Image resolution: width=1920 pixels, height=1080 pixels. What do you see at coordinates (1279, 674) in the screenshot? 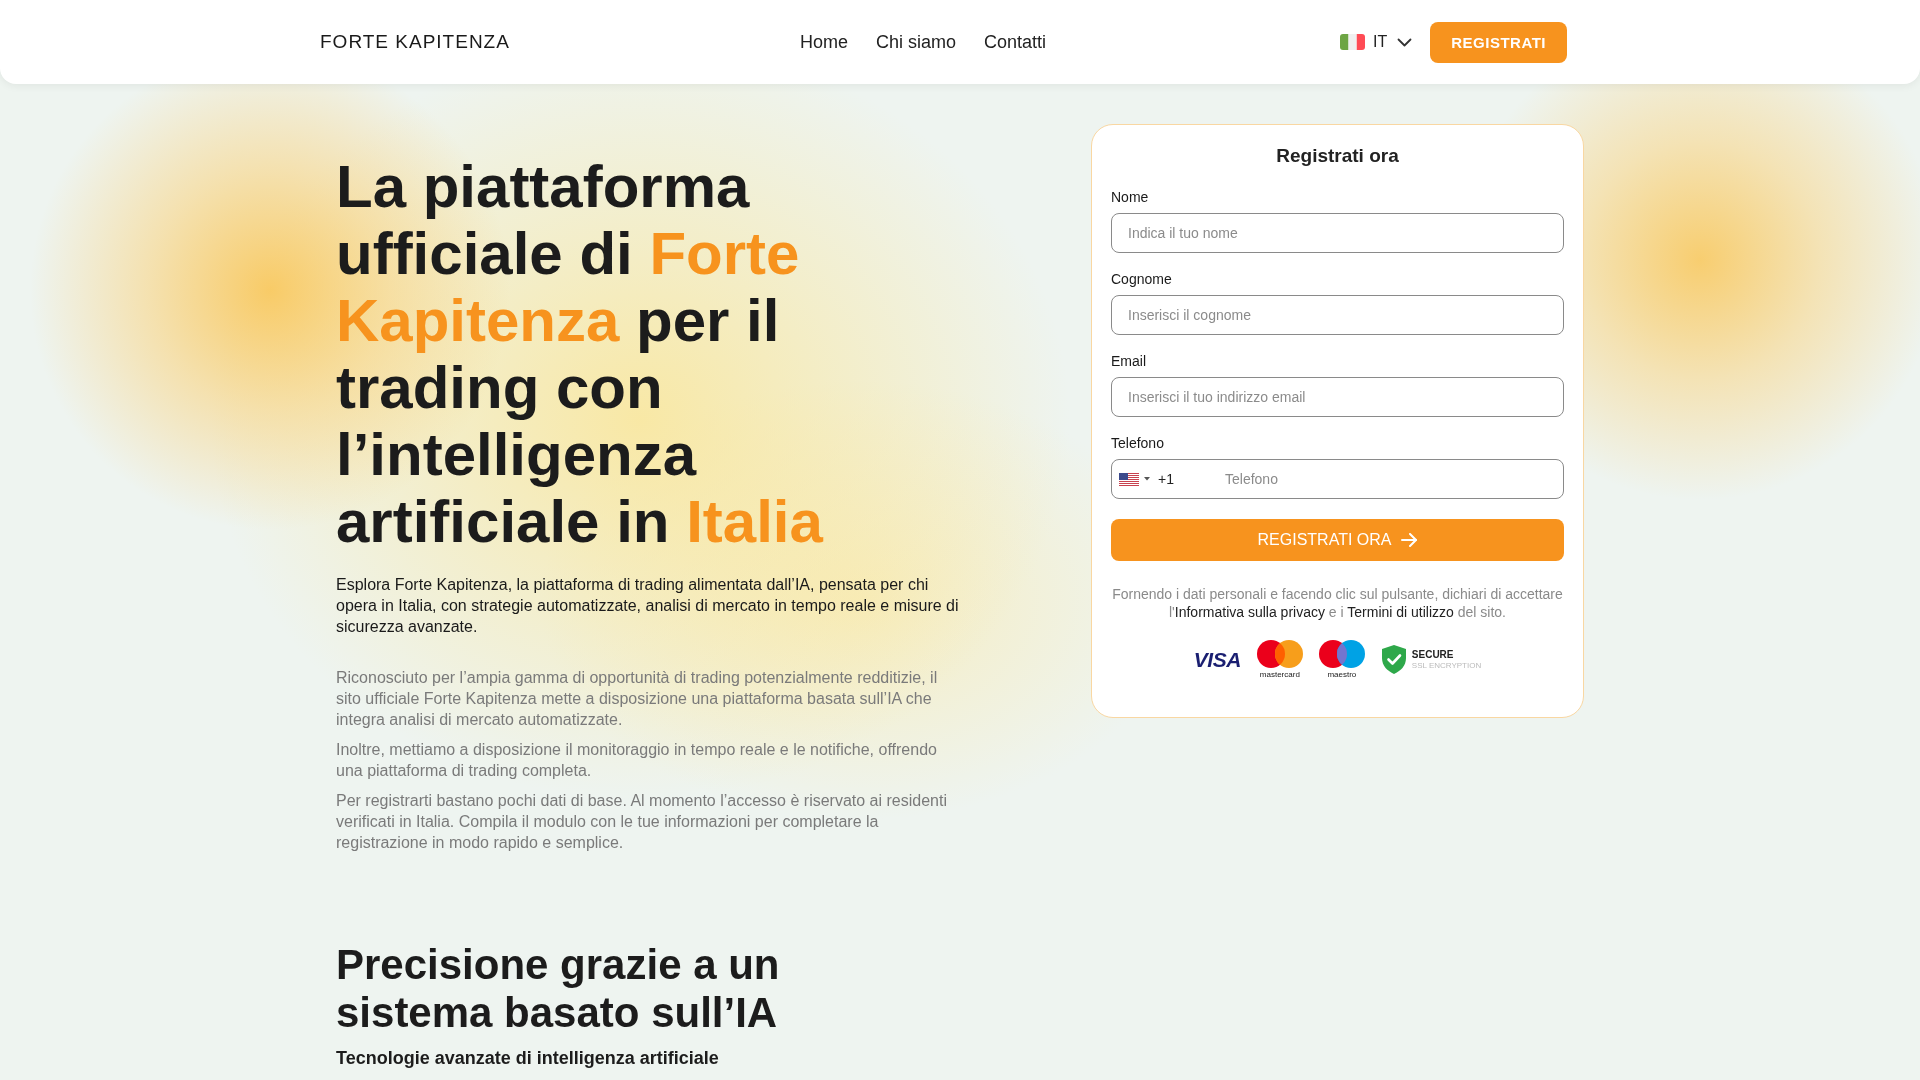
I see `logo-caption: mastercard` at bounding box center [1279, 674].